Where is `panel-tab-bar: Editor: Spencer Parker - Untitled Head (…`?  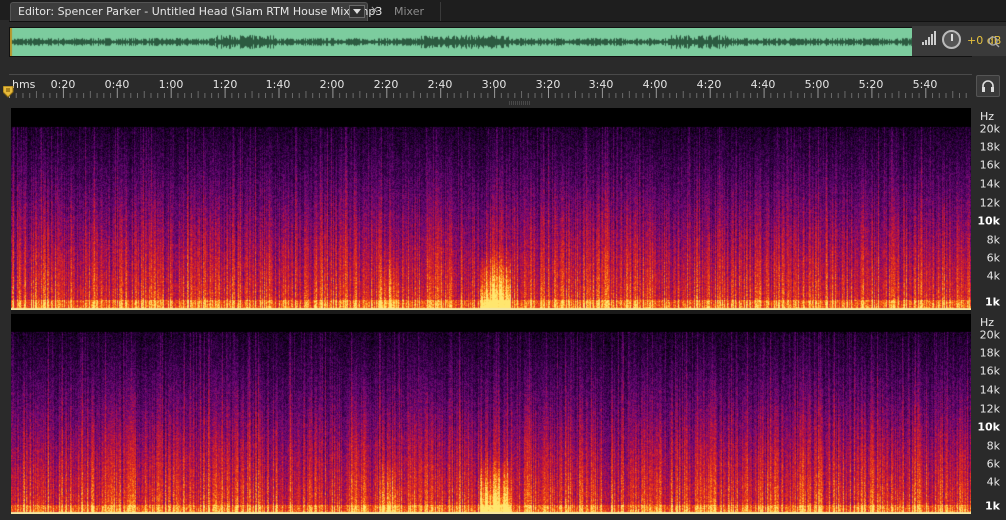 panel-tab-bar: Editor: Spencer Parker - Untitled Head (… is located at coordinates (503, 11).